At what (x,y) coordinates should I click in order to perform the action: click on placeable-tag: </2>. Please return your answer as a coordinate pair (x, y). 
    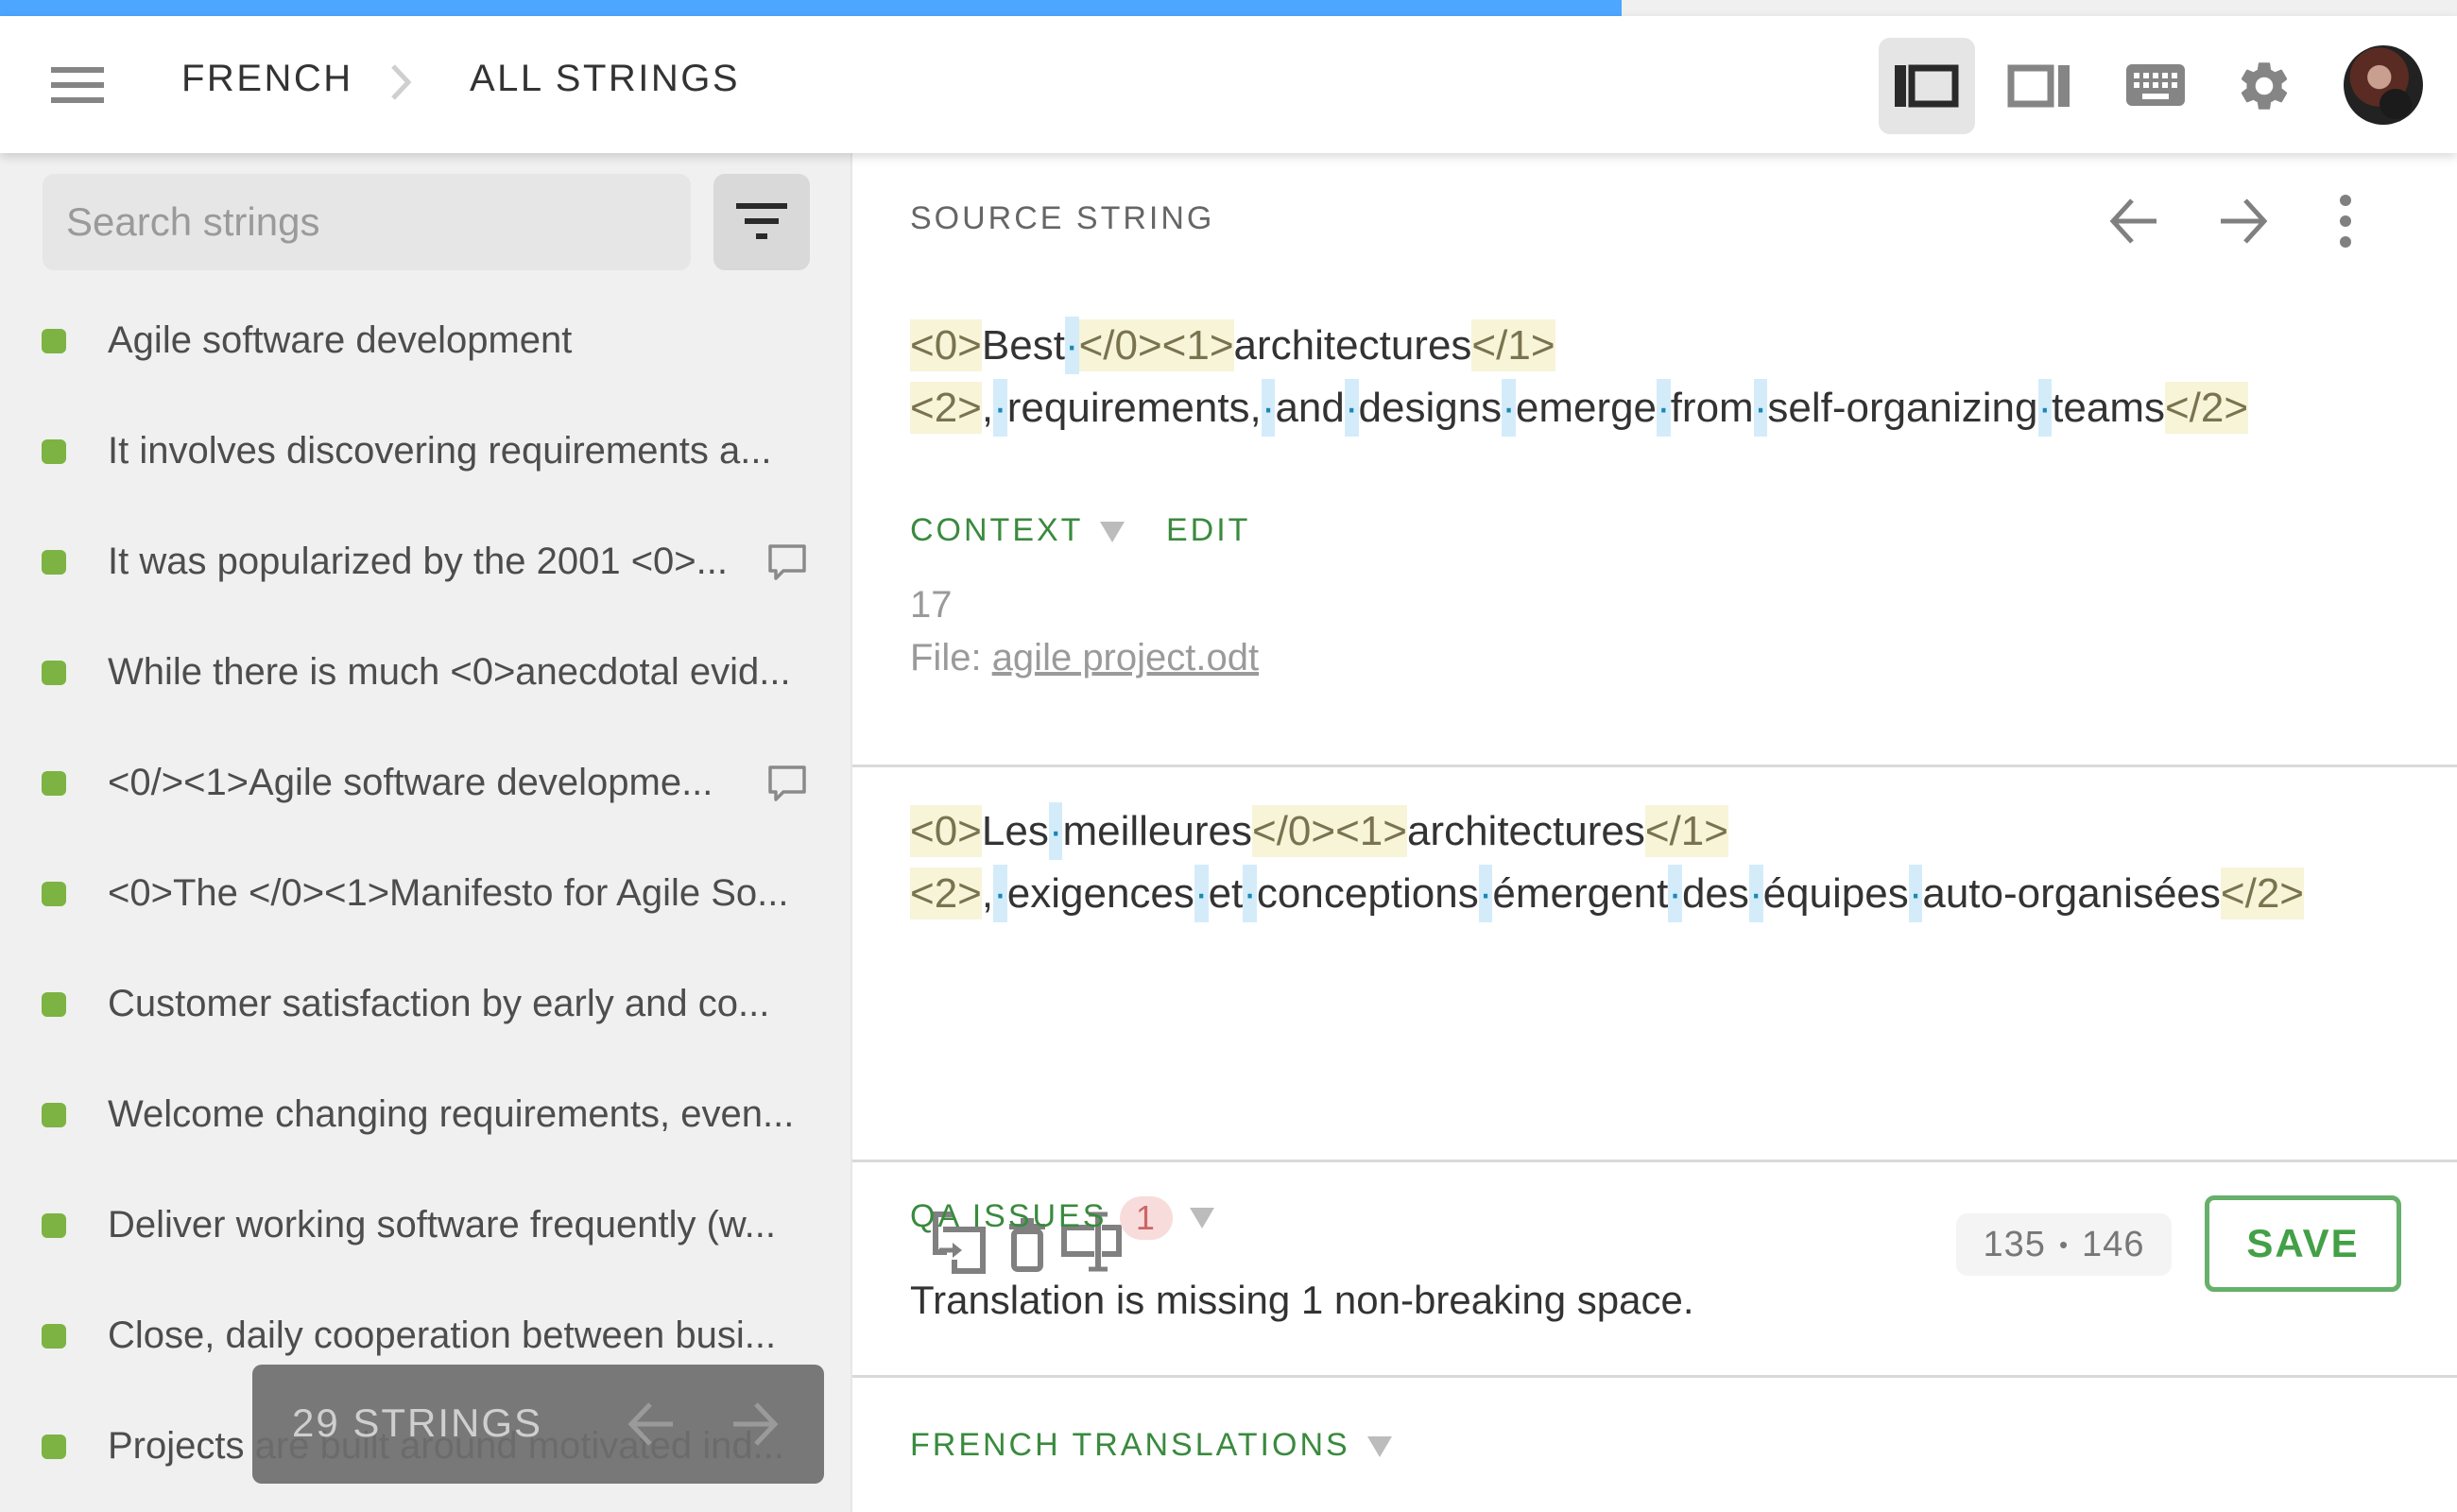
    Looking at the image, I should click on (2206, 408).